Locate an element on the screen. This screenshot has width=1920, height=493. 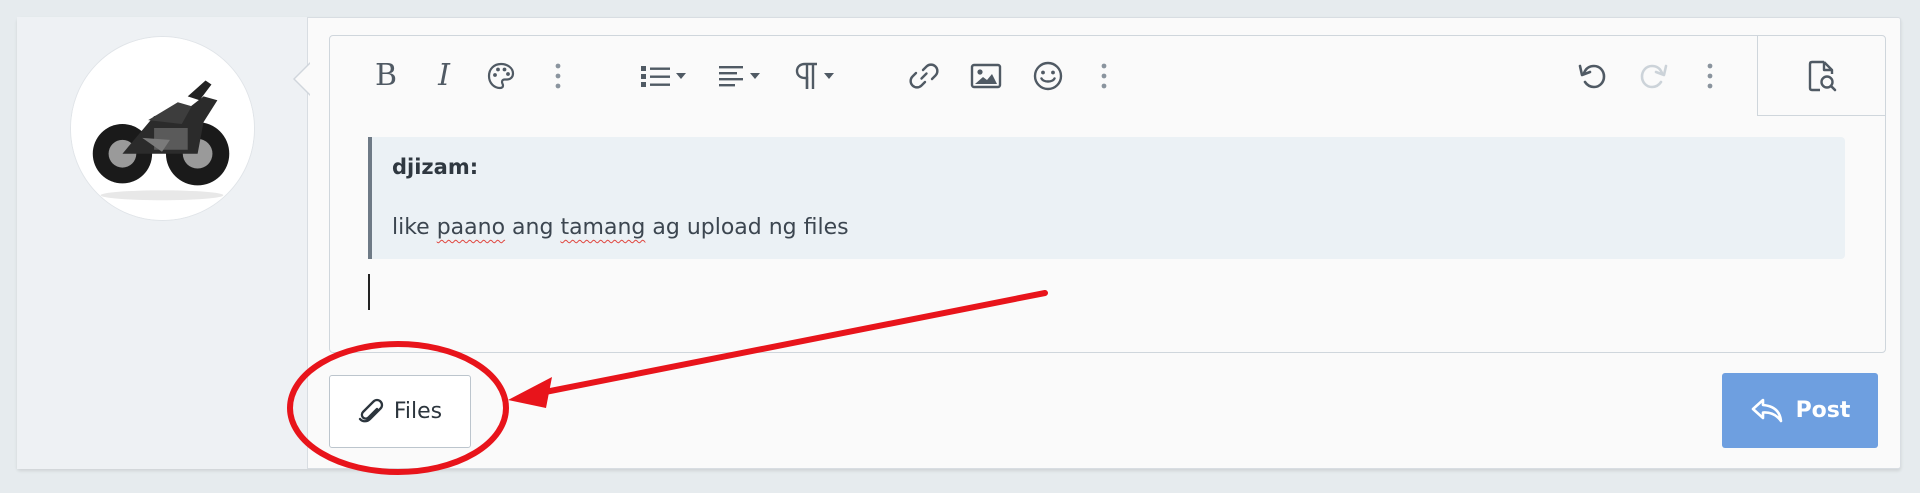
insert-image-button is located at coordinates (986, 76).